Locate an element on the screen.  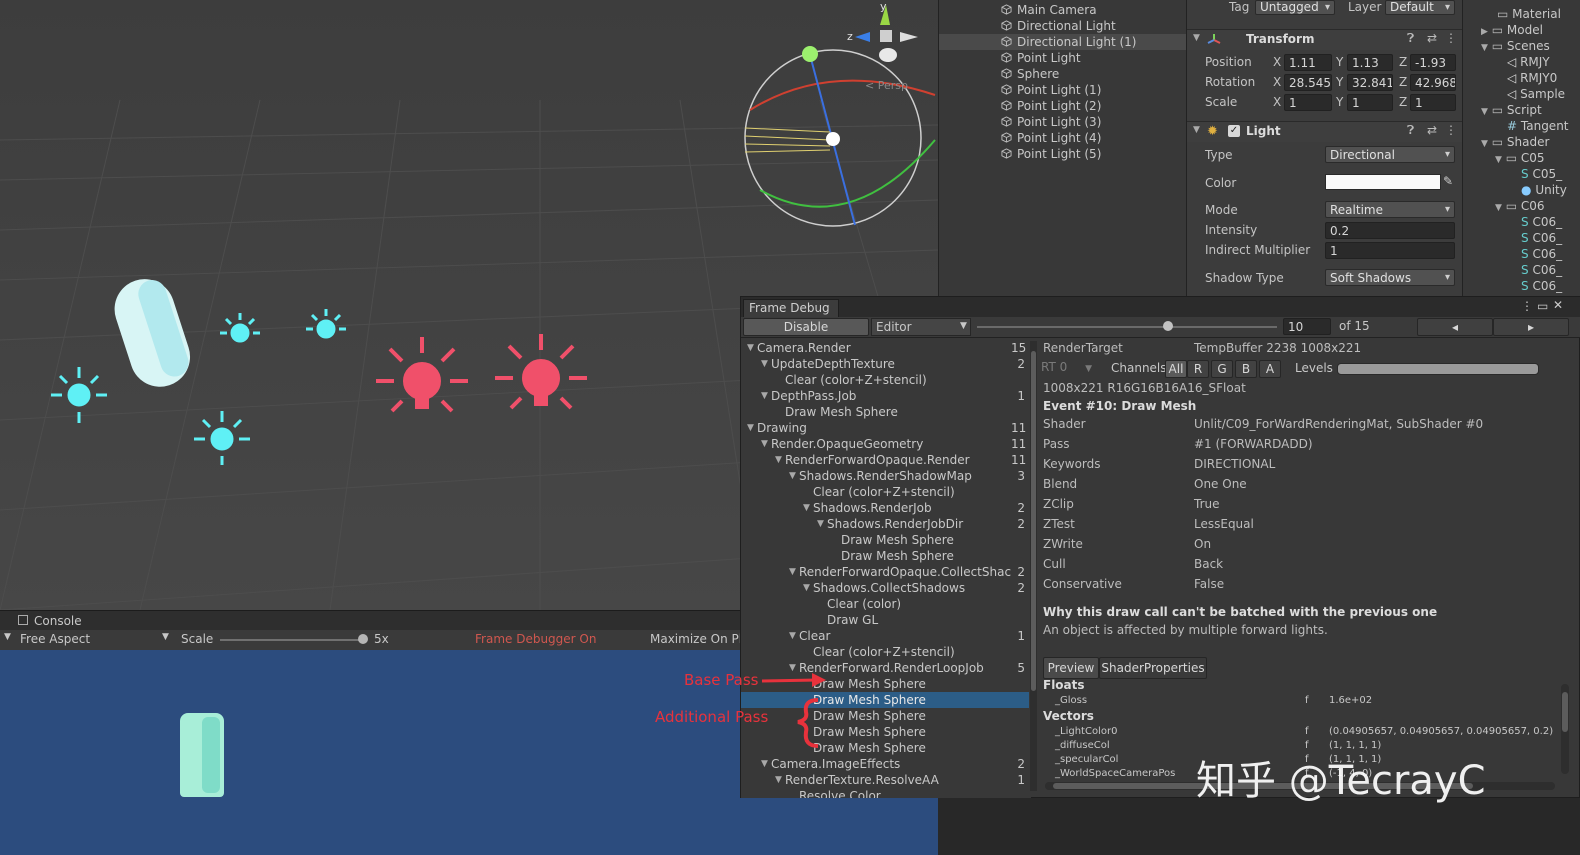
project-item: ▭ Material is located at coordinates (1529, 14).